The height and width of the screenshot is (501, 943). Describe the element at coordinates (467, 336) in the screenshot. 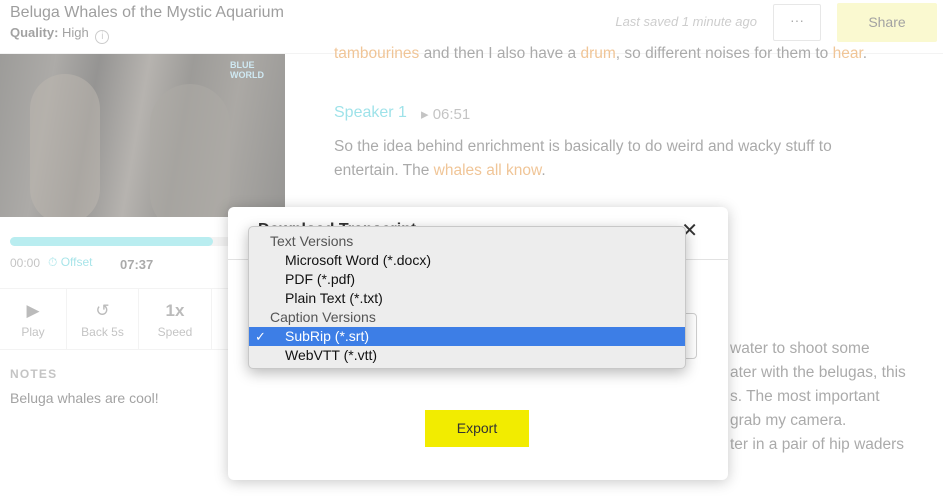

I see `option-srt: ✓ SubRip (*.srt)` at that location.